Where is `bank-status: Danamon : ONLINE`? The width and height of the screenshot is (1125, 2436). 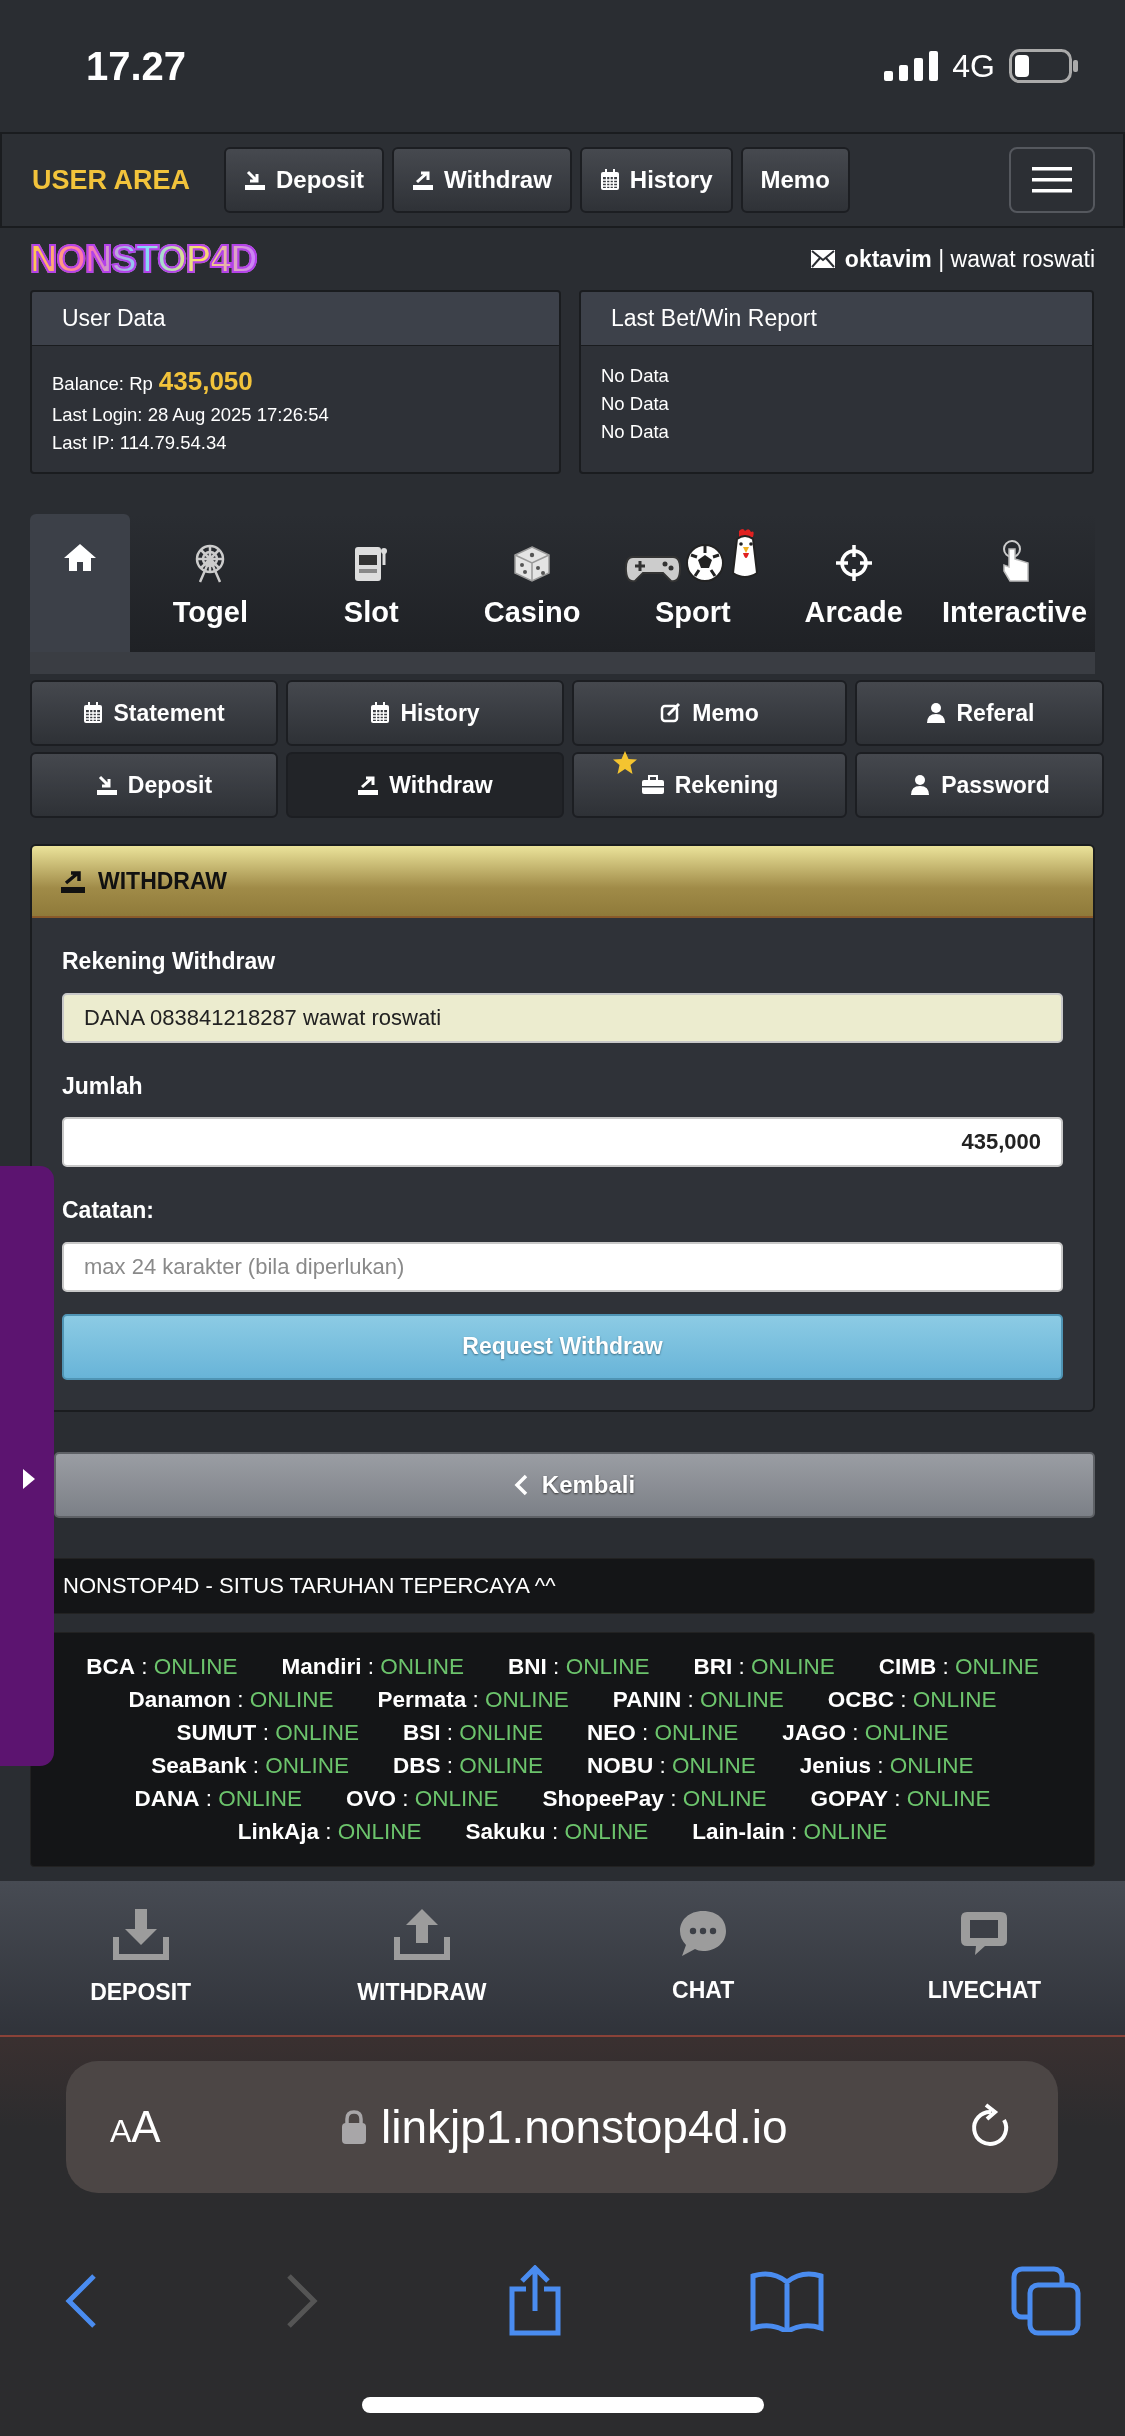
bank-status: Danamon : ONLINE is located at coordinates (231, 1699).